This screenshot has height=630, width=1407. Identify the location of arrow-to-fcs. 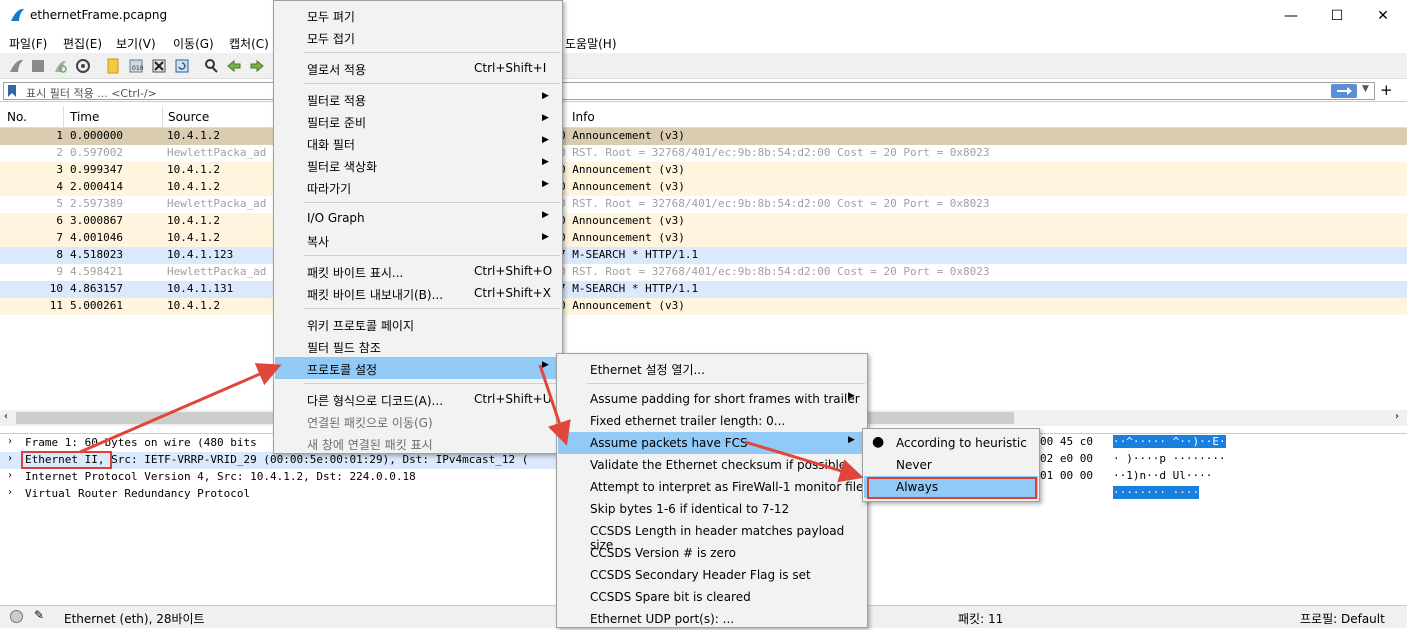
(554, 405).